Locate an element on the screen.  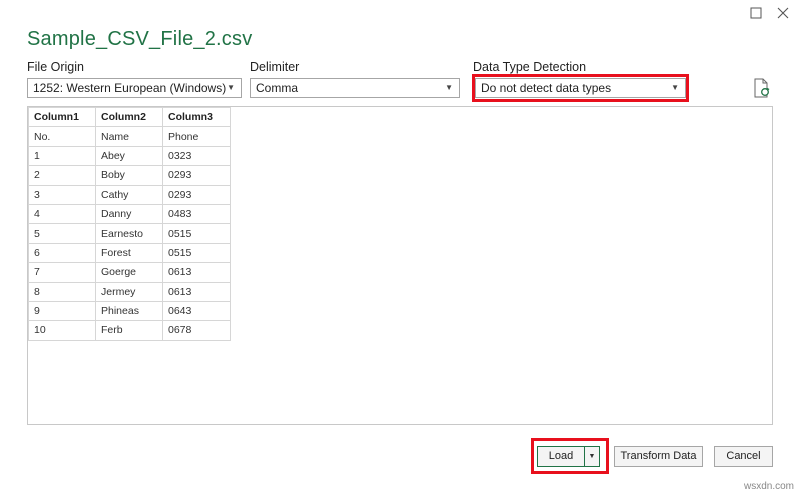
table-cell: 0678 is located at coordinates (196, 330).